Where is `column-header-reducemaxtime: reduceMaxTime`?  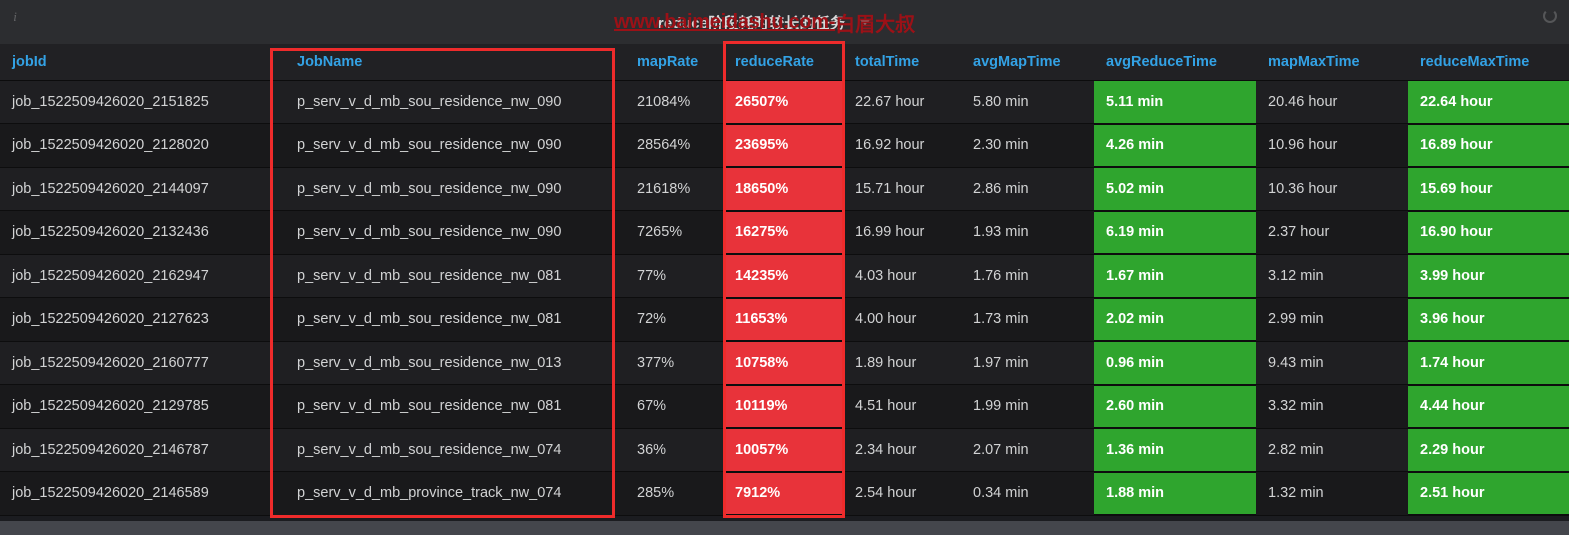 column-header-reducemaxtime: reduceMaxTime is located at coordinates (1488, 62).